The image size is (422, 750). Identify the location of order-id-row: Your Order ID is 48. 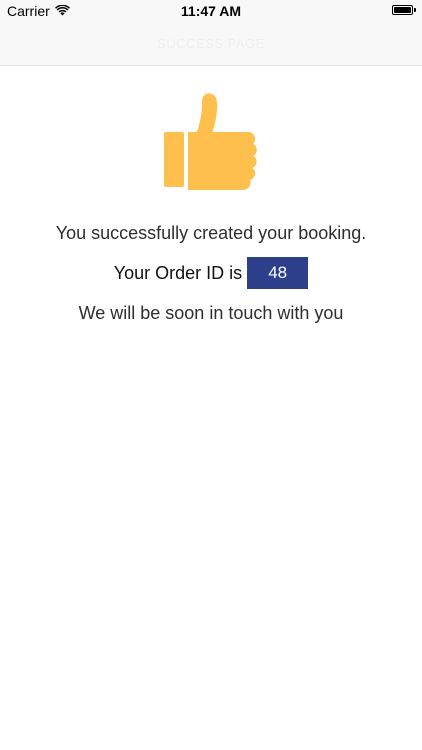
(211, 273).